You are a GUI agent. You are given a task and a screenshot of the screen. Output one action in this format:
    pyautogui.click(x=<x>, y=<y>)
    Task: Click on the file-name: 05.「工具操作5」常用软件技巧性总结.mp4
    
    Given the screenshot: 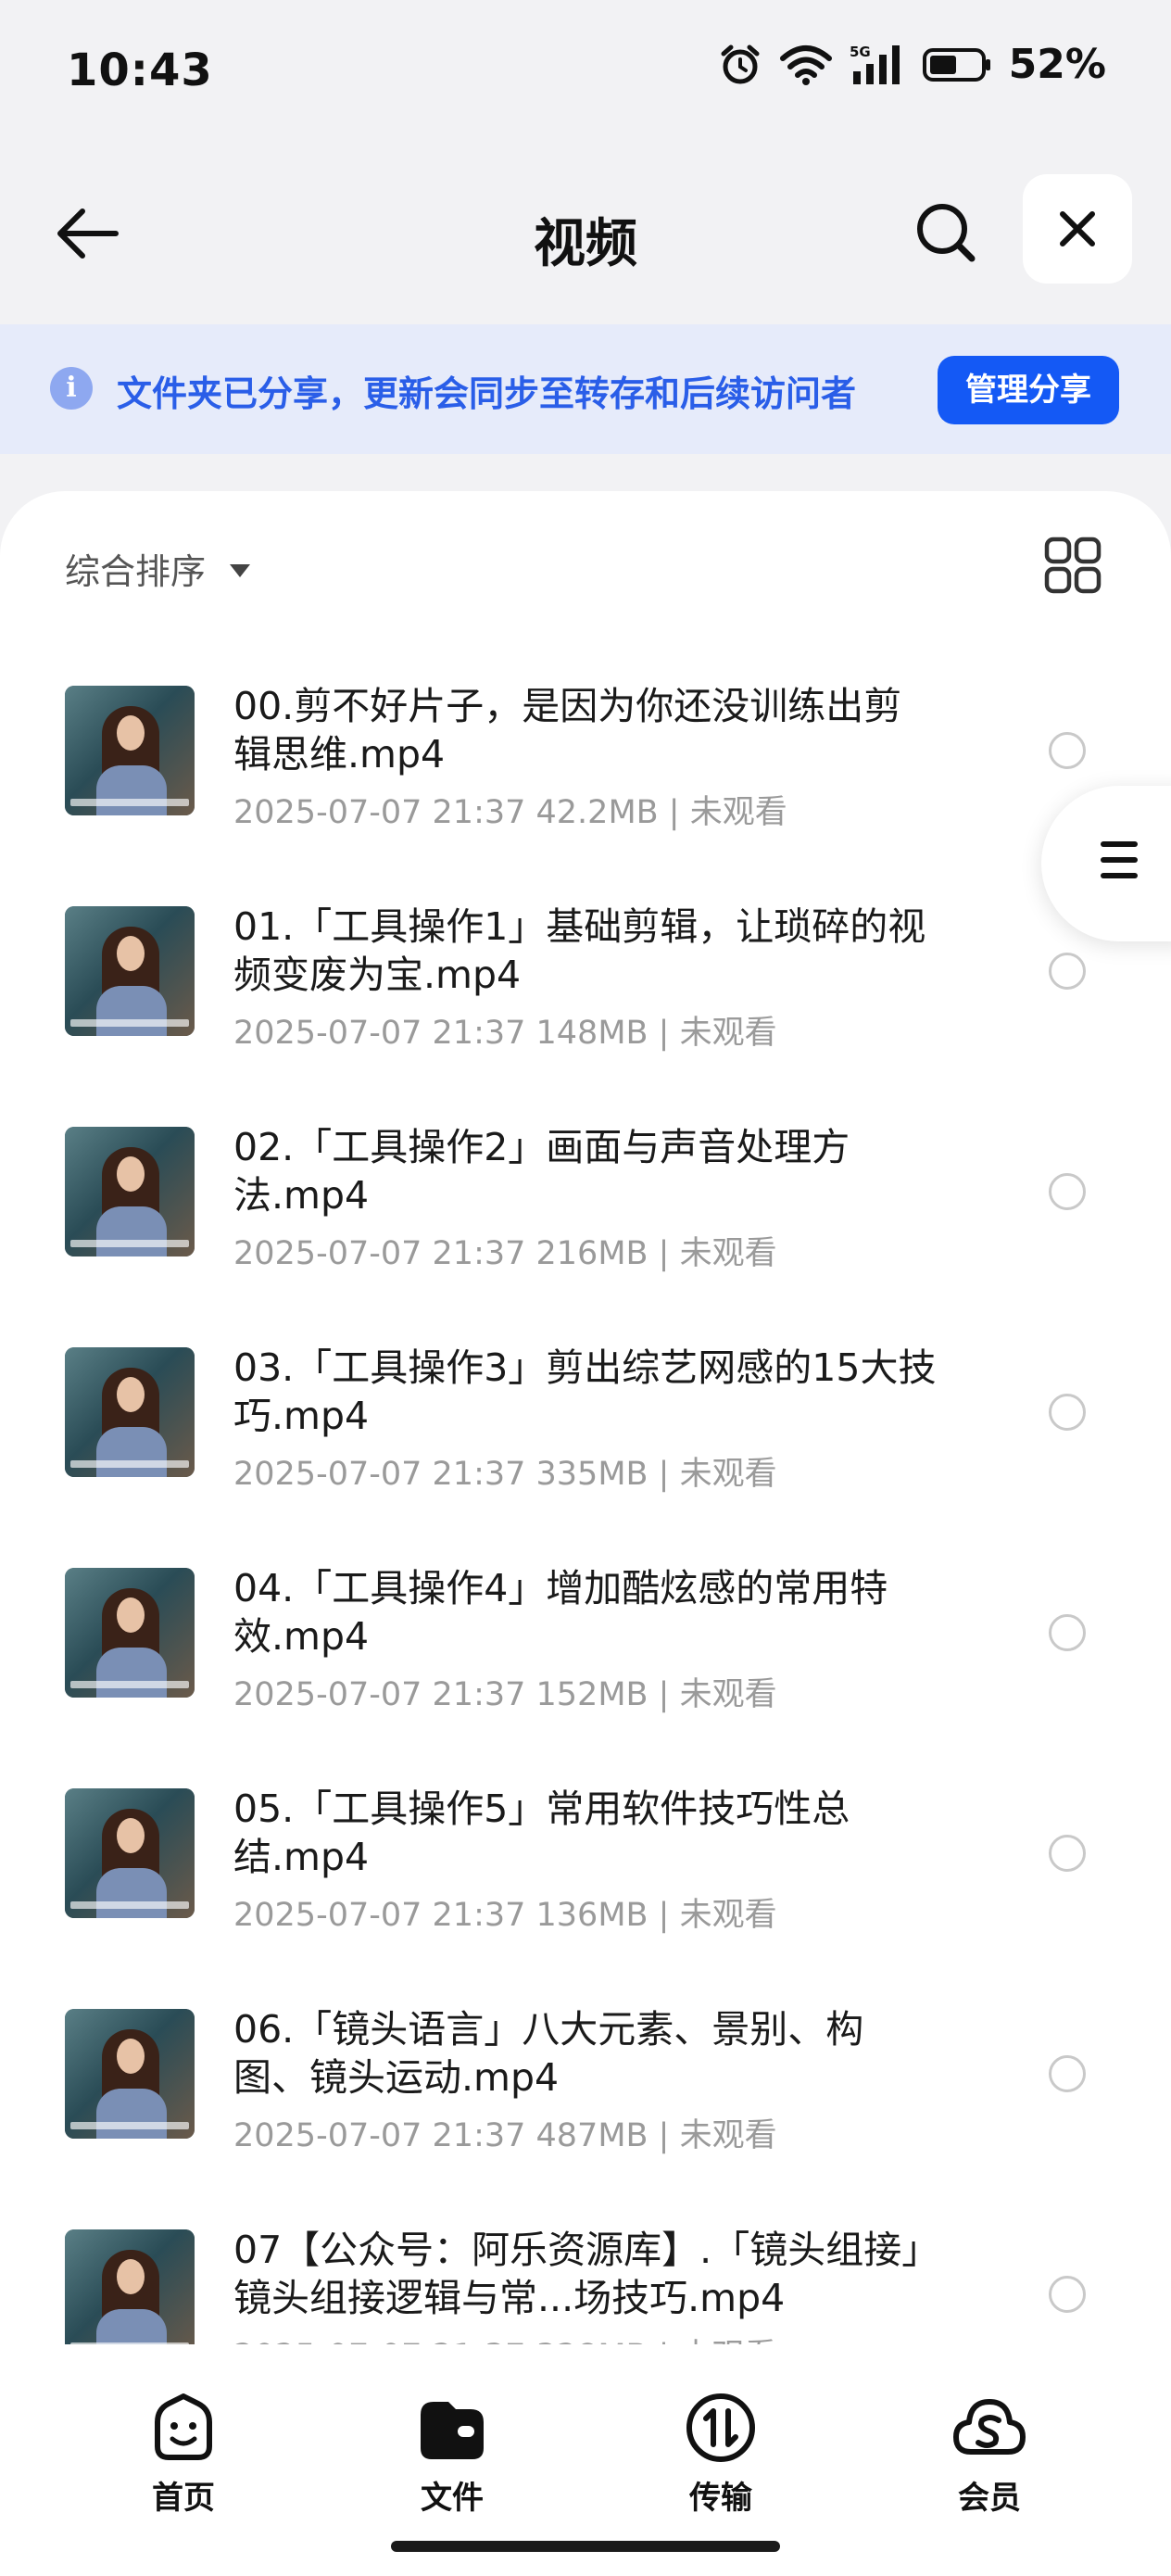 What is the action you would take?
    pyautogui.click(x=541, y=1833)
    